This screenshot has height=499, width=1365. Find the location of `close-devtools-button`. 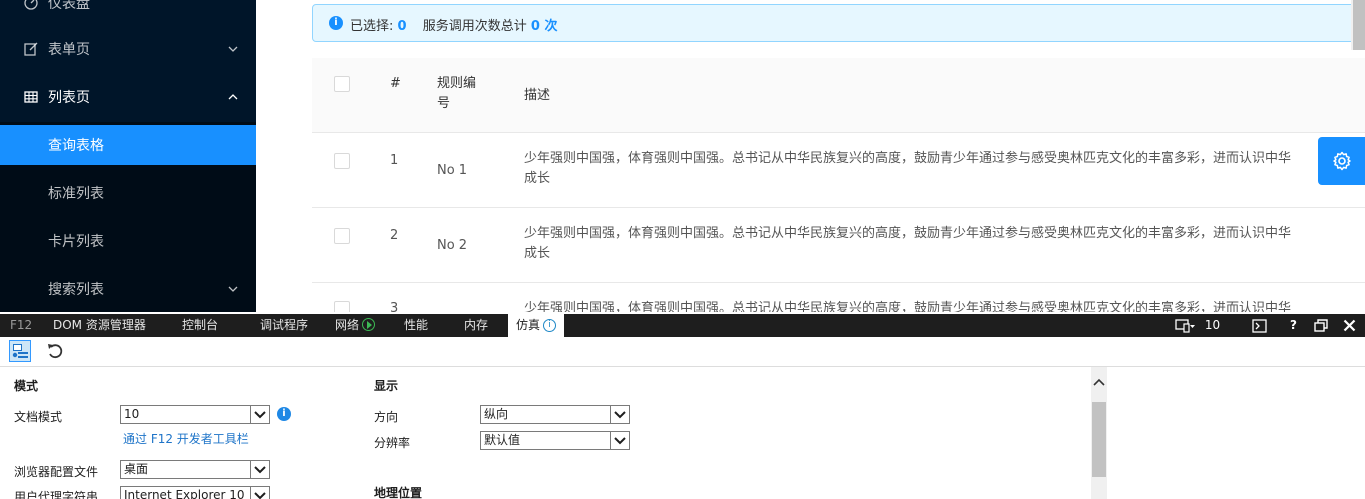

close-devtools-button is located at coordinates (1349, 325).